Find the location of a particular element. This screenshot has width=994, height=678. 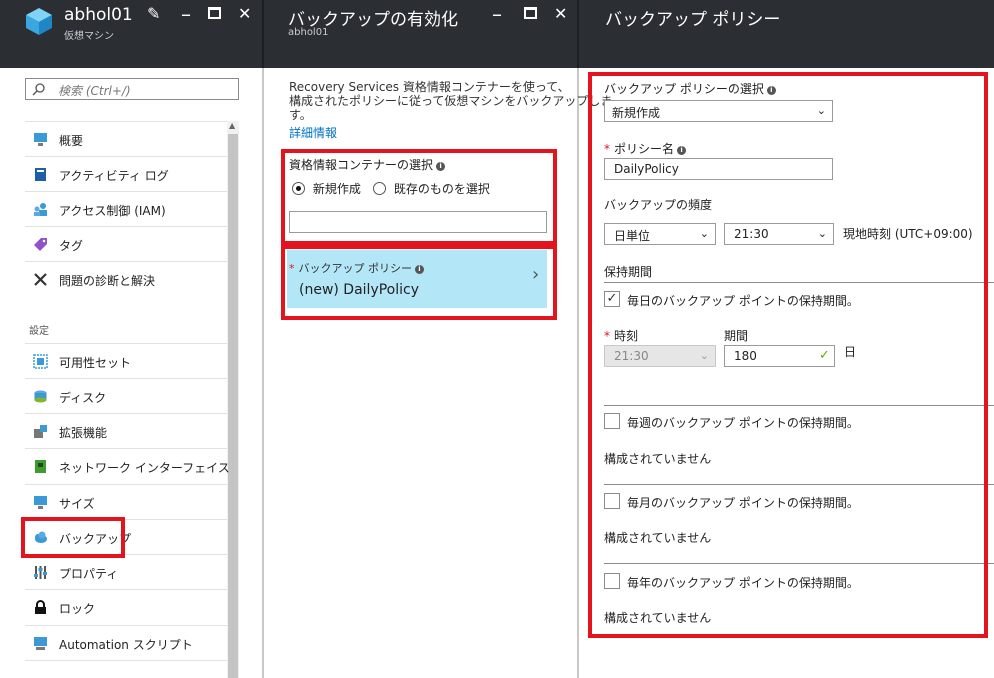

menu-item-network-interface: ネットワーク インターフェイス is located at coordinates (127, 465).